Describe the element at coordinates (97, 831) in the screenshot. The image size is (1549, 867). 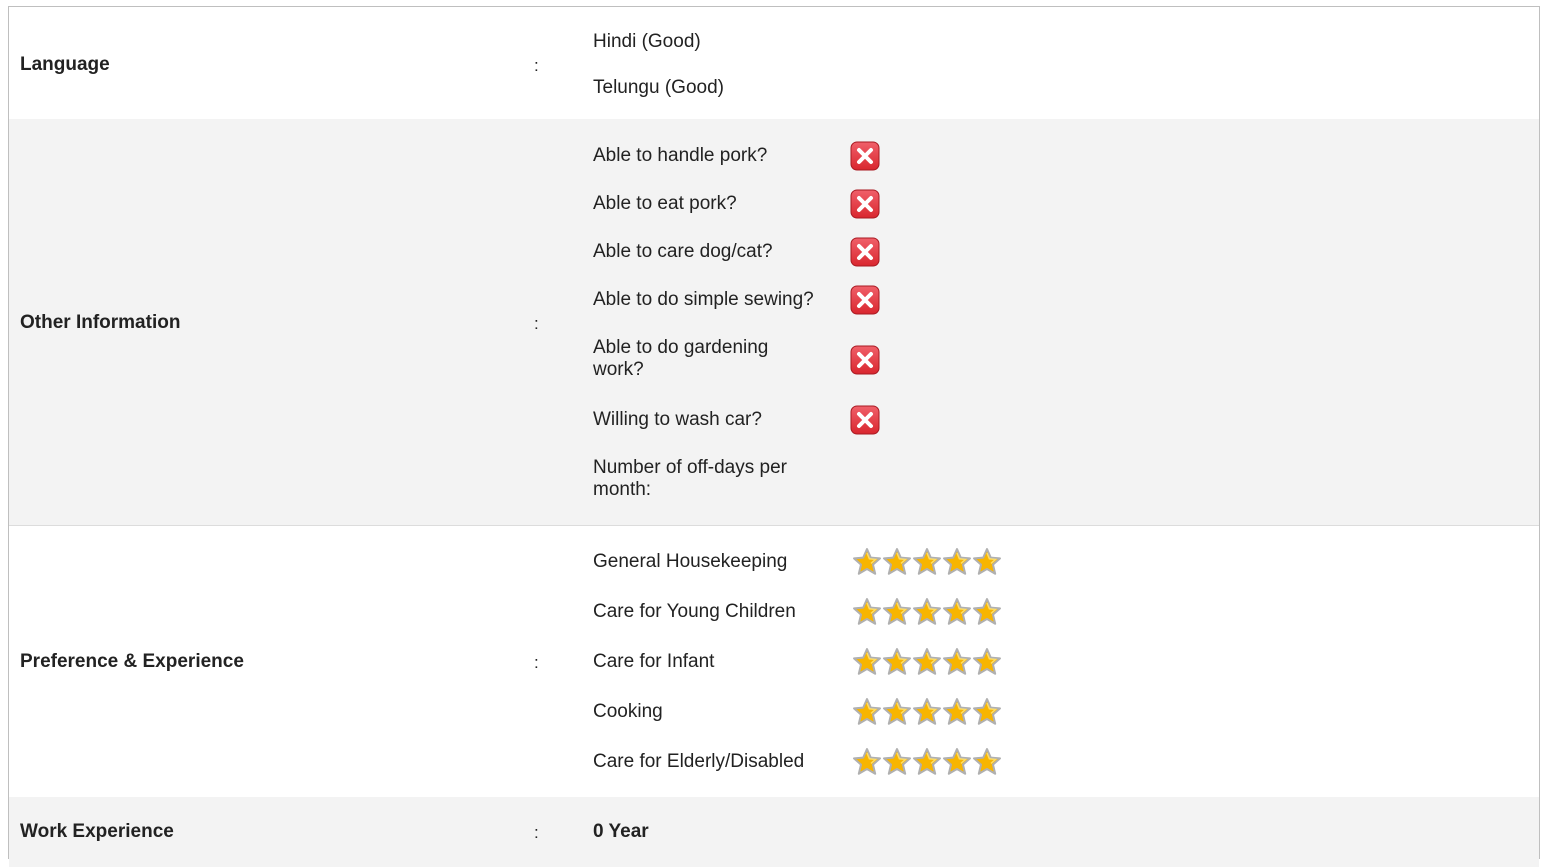
I see `work-experience-label: Work Experience` at that location.